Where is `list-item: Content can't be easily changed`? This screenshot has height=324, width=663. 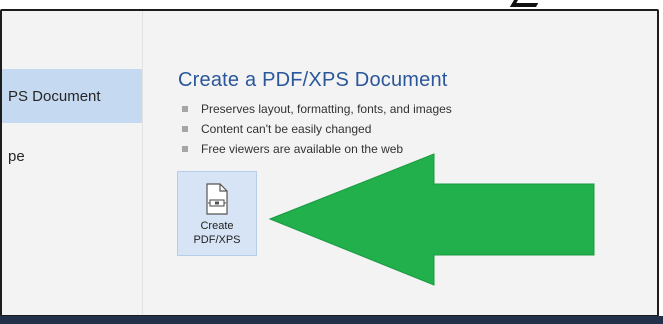 list-item: Content can't be easily changed is located at coordinates (315, 129).